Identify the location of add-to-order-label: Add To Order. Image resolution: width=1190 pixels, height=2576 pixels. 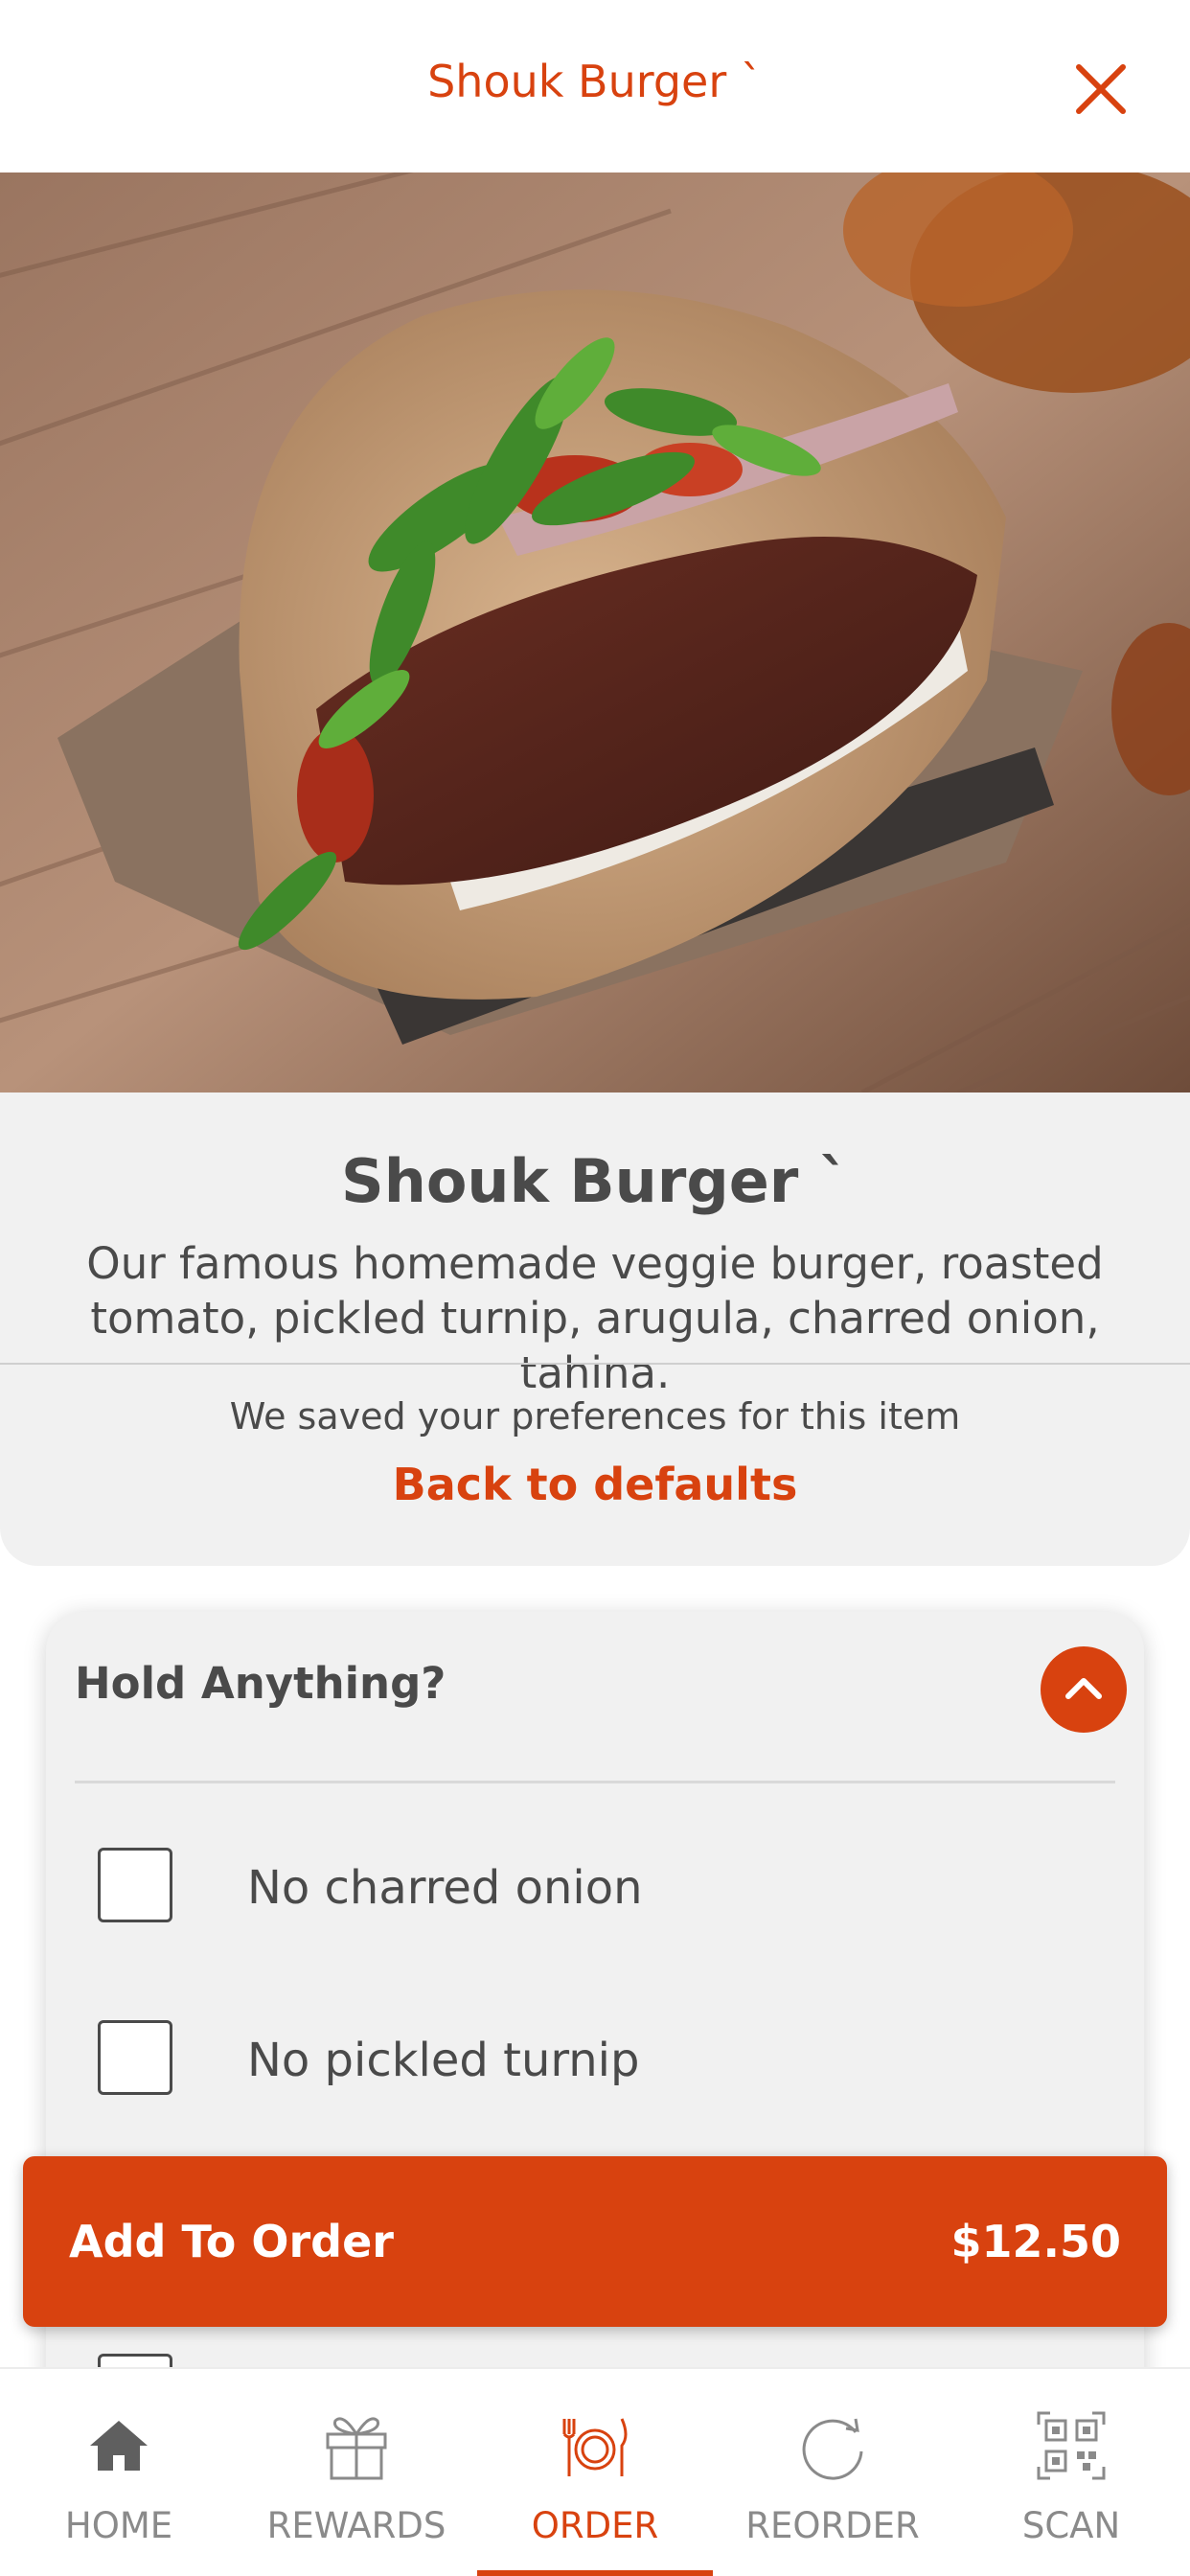
(232, 2241).